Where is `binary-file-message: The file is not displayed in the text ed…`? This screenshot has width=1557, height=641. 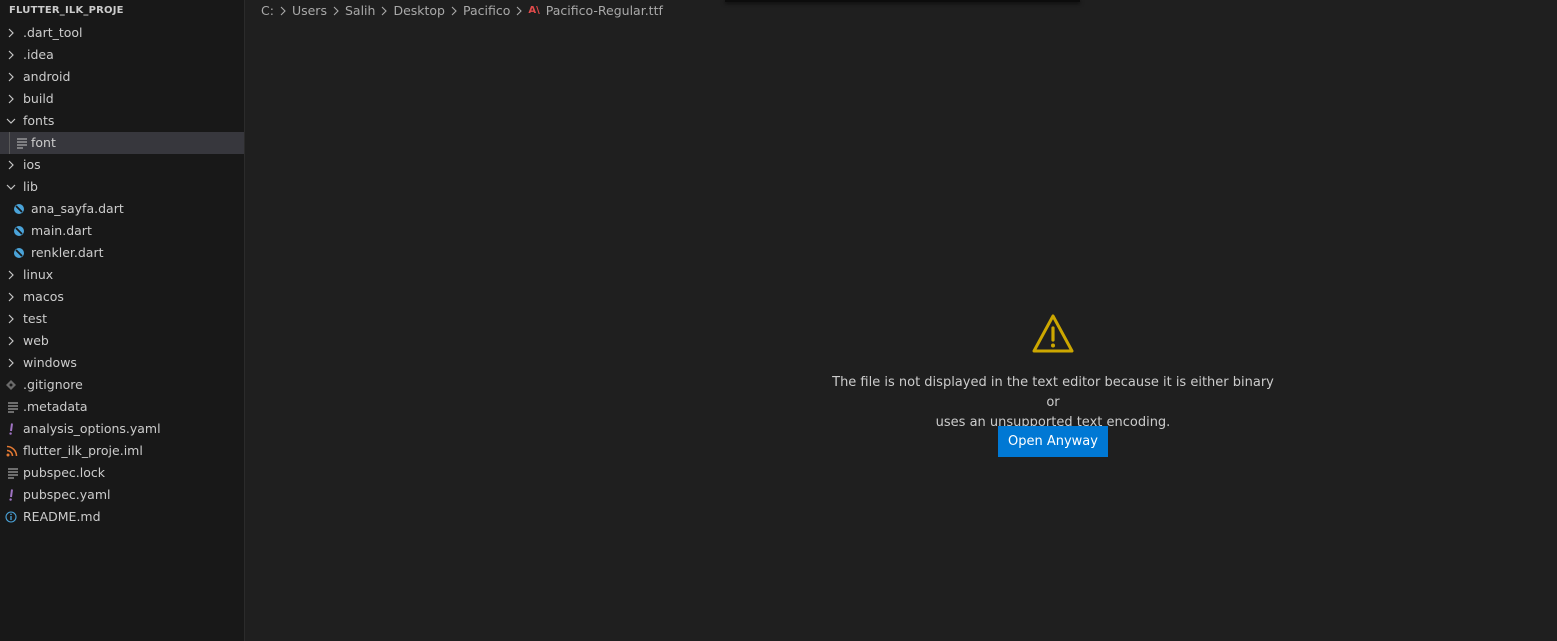
binary-file-message: The file is not displayed in the text ed… is located at coordinates (1053, 403).